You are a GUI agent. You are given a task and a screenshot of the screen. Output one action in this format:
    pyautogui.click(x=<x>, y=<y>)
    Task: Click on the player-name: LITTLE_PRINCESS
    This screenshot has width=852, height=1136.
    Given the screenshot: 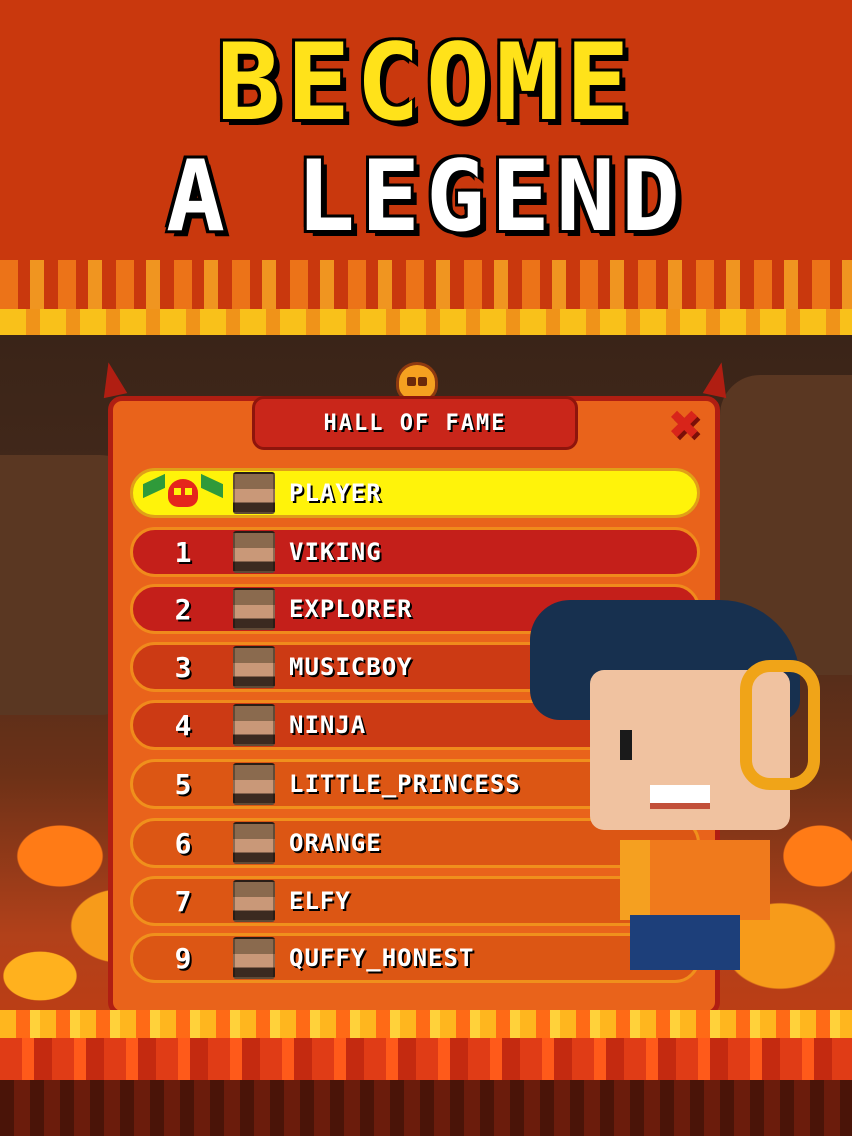 What is the action you would take?
    pyautogui.click(x=405, y=784)
    